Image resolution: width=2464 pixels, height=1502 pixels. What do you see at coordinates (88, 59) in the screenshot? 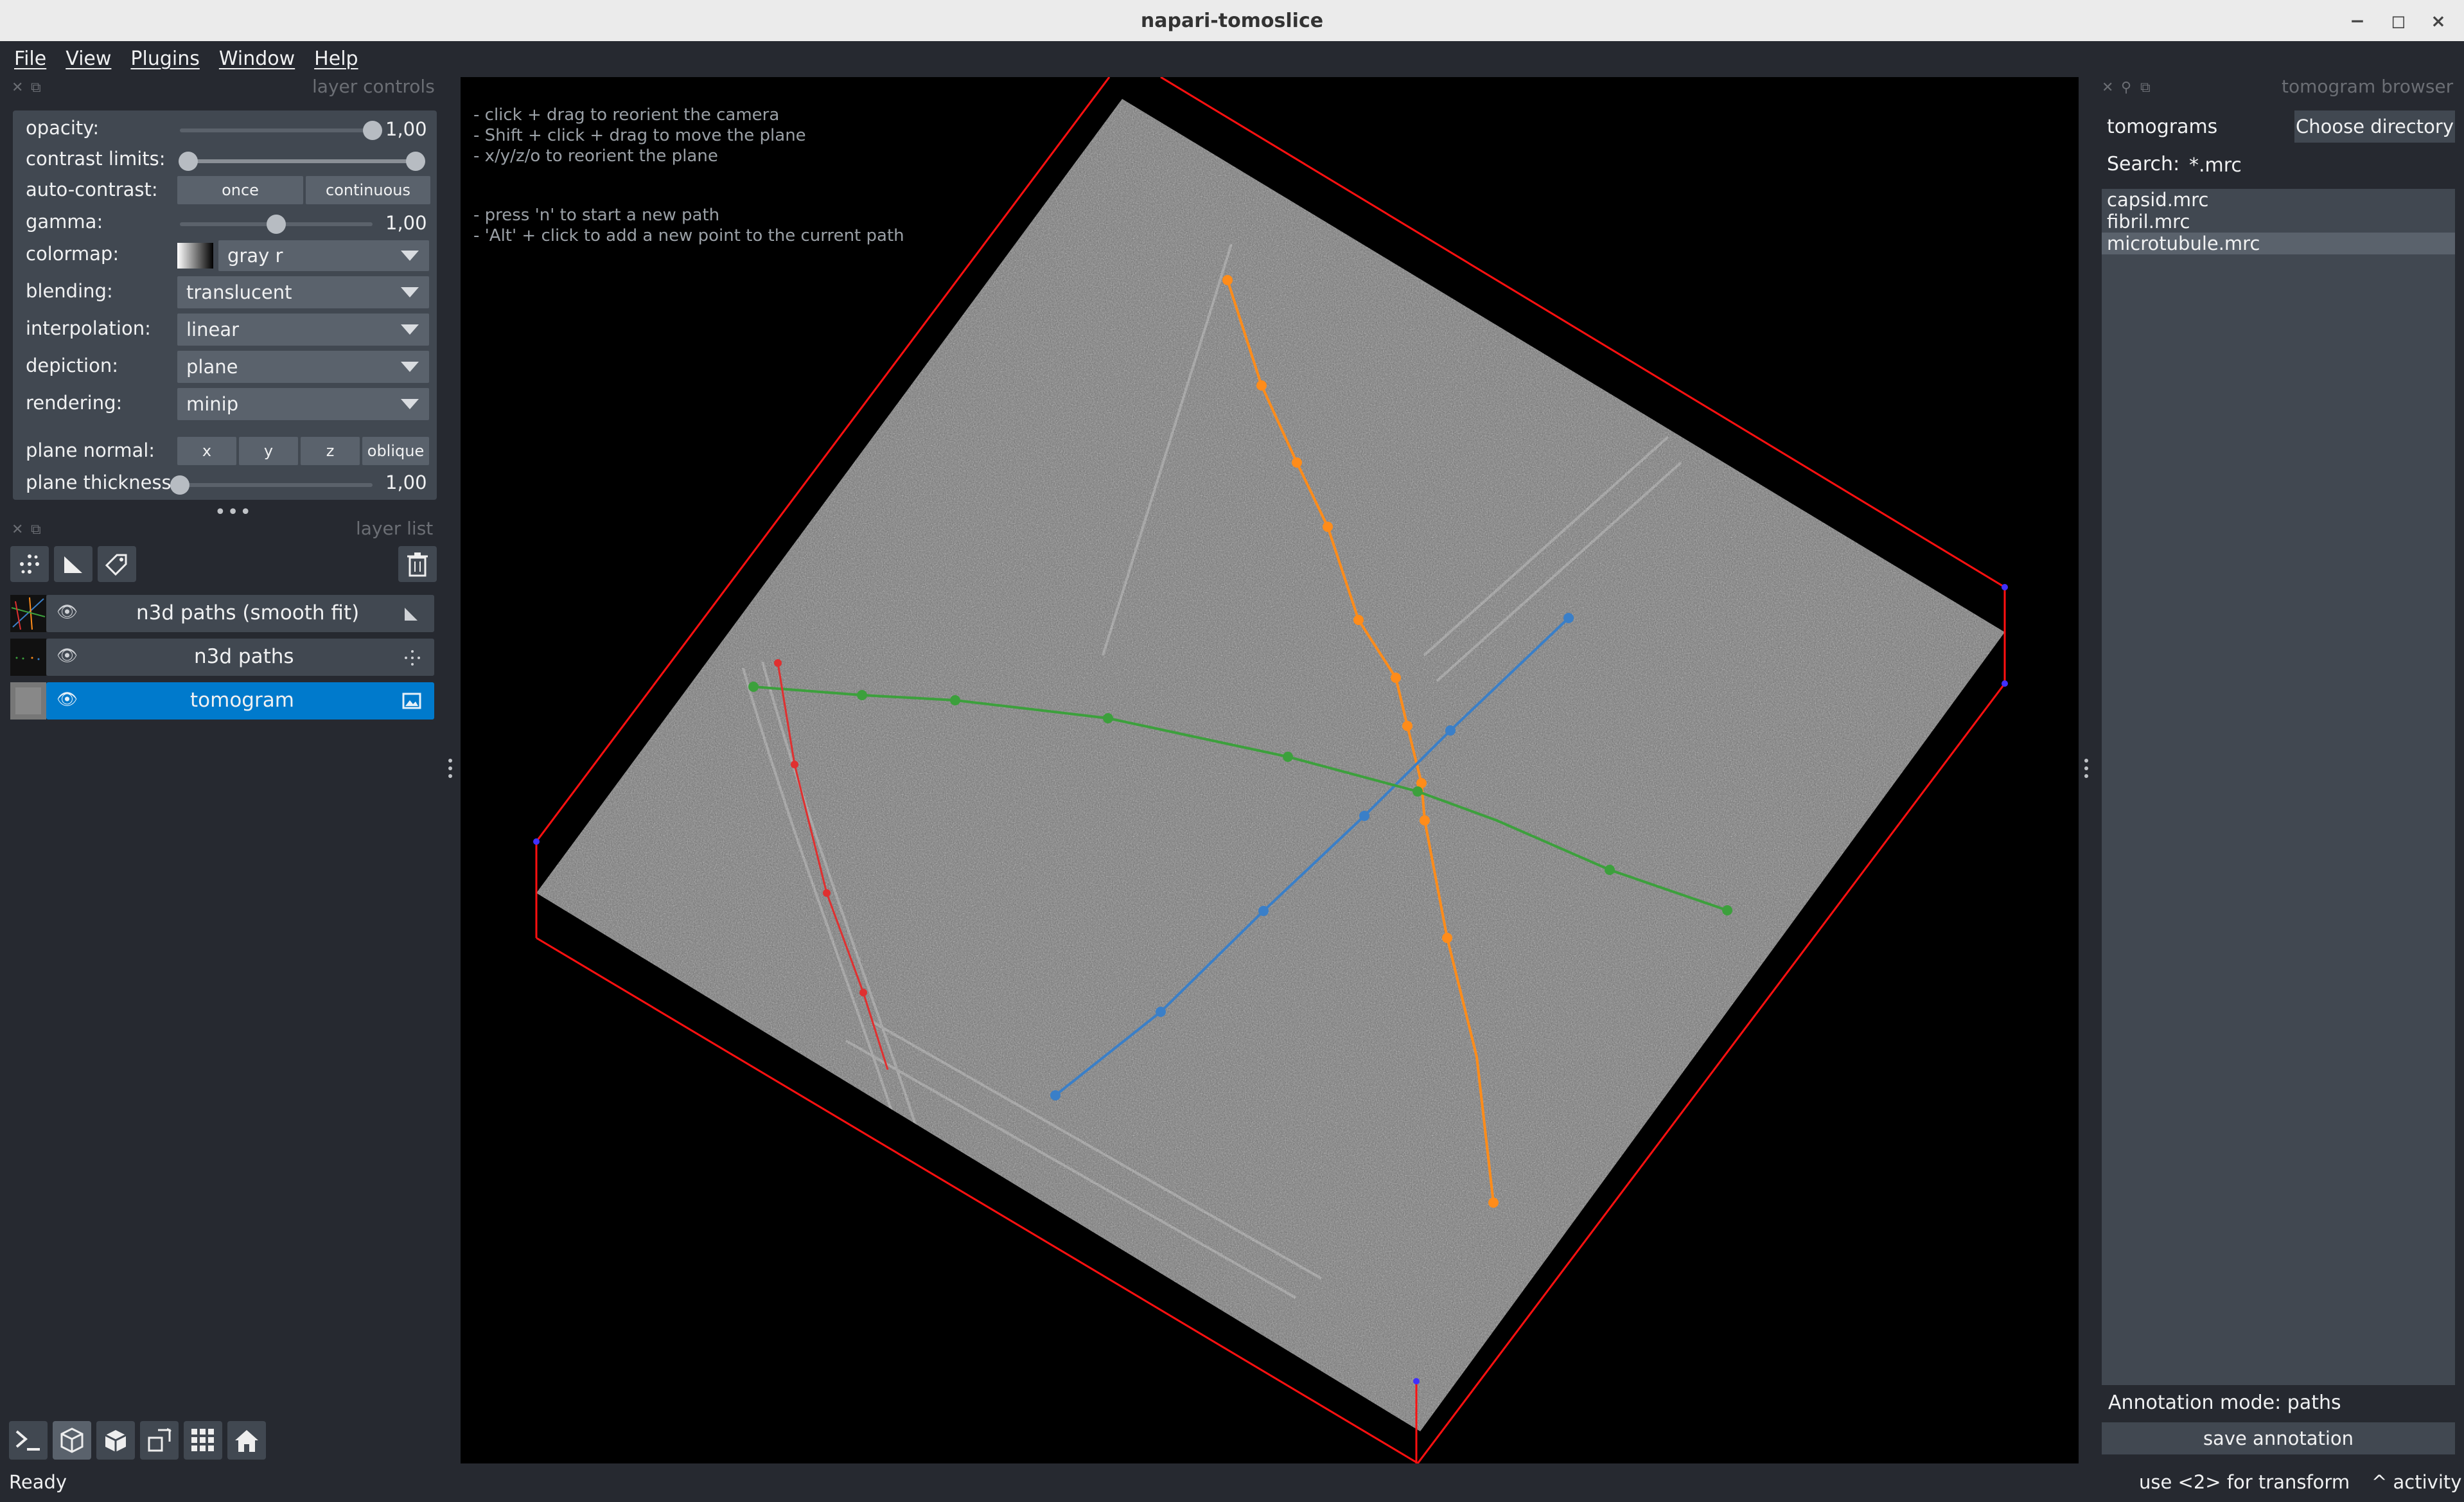
I see `menu-view: View` at bounding box center [88, 59].